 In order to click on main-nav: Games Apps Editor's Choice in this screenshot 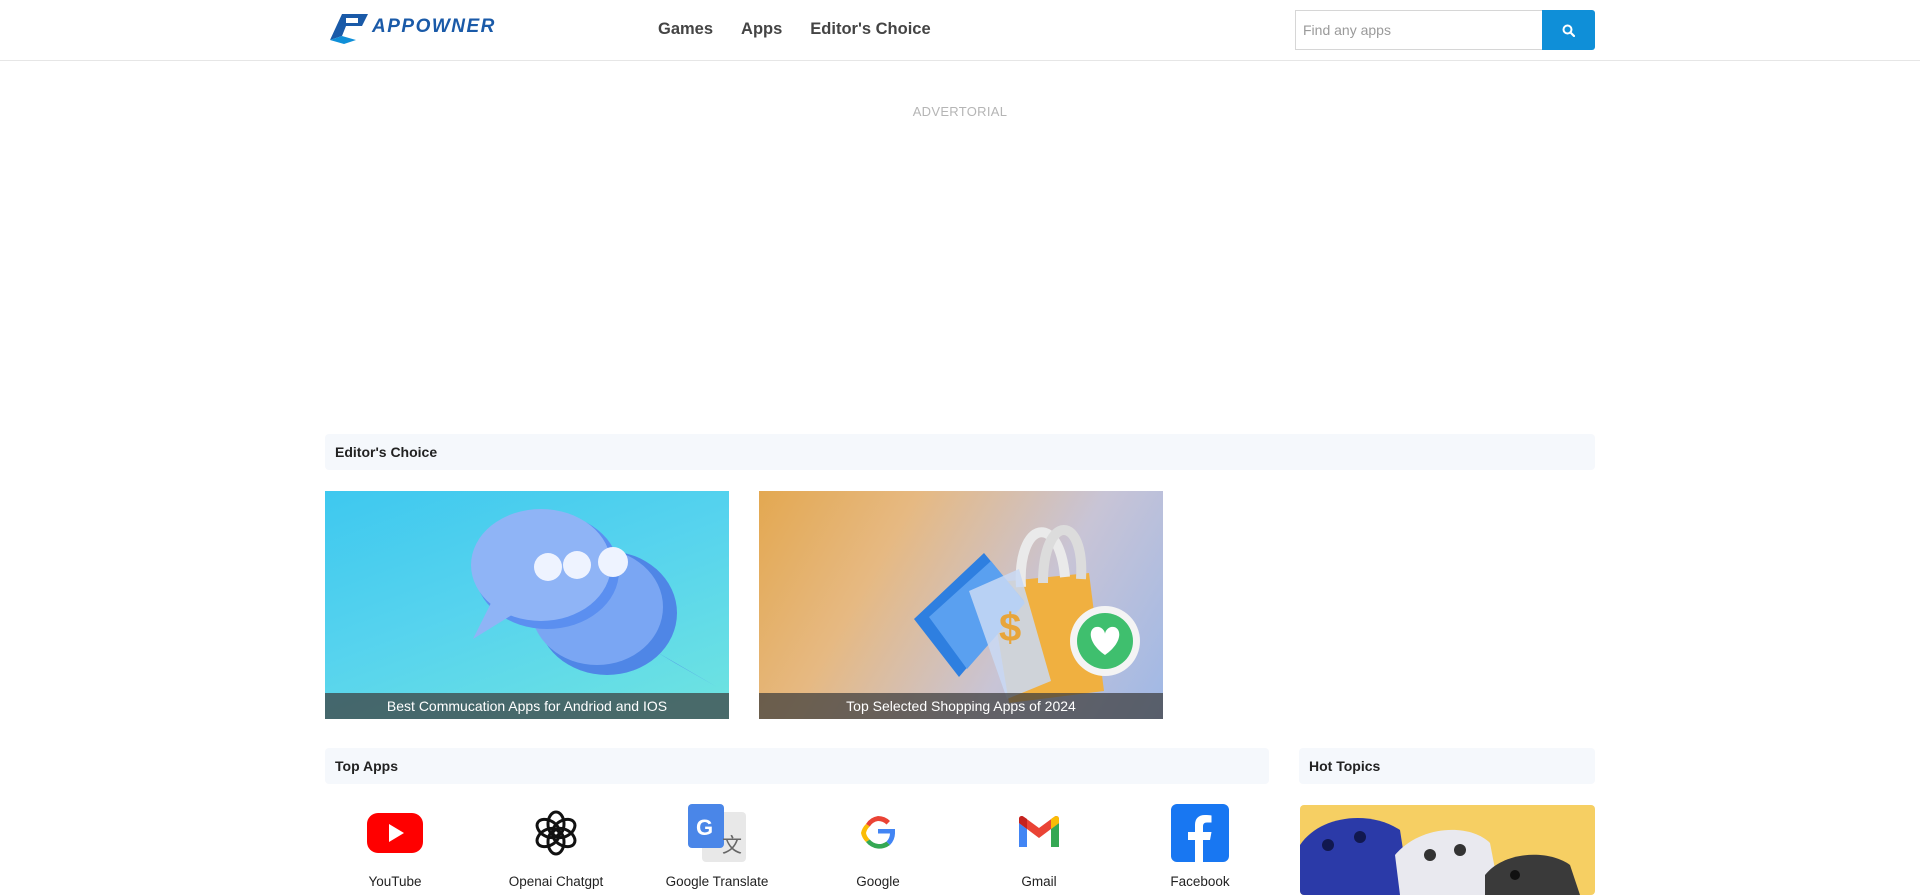, I will do `click(808, 29)`.